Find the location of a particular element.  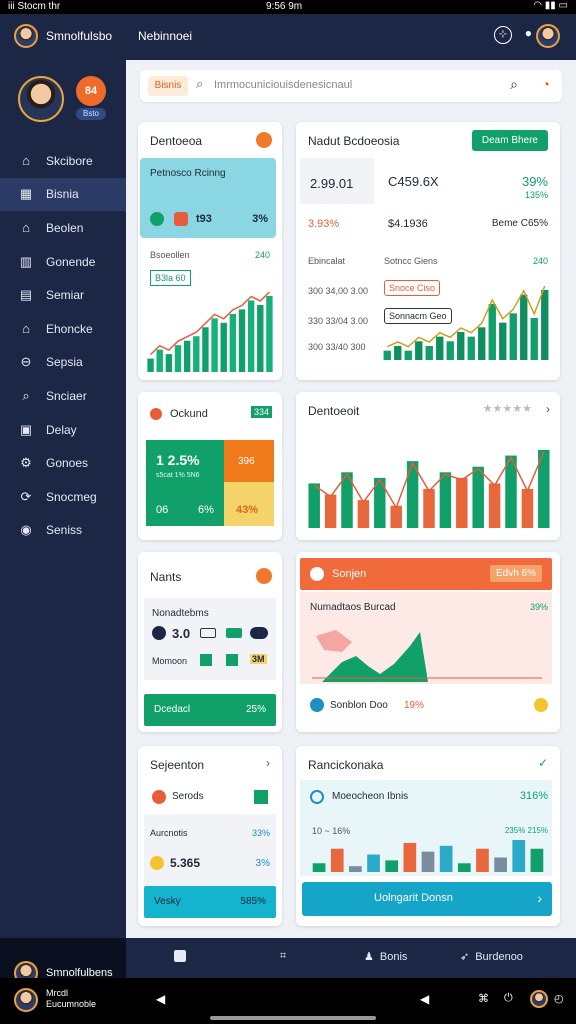

sidebar-item: ⚙ Gonoes is located at coordinates (63, 463).